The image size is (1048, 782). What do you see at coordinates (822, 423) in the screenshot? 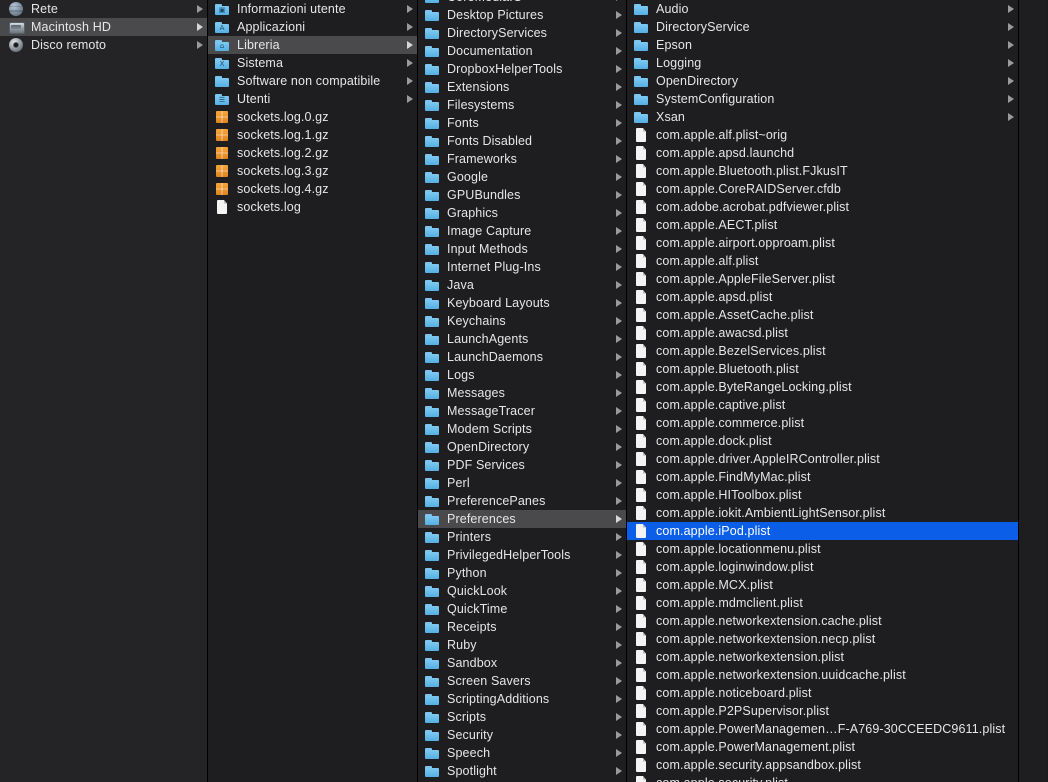
I see `list-item: com.apple.commerce.plist` at bounding box center [822, 423].